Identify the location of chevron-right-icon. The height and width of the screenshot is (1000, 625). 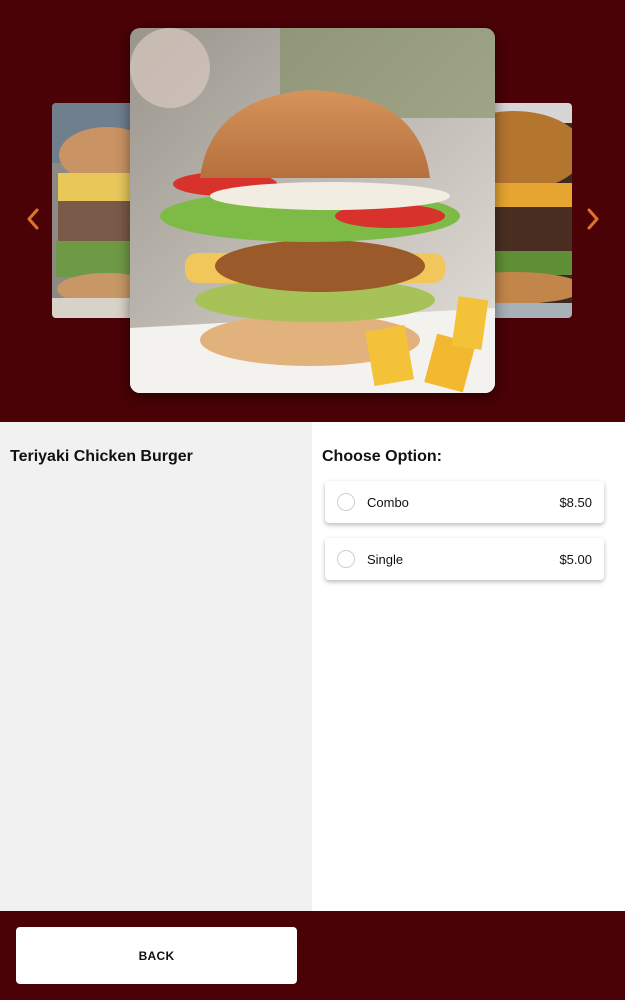
(593, 219).